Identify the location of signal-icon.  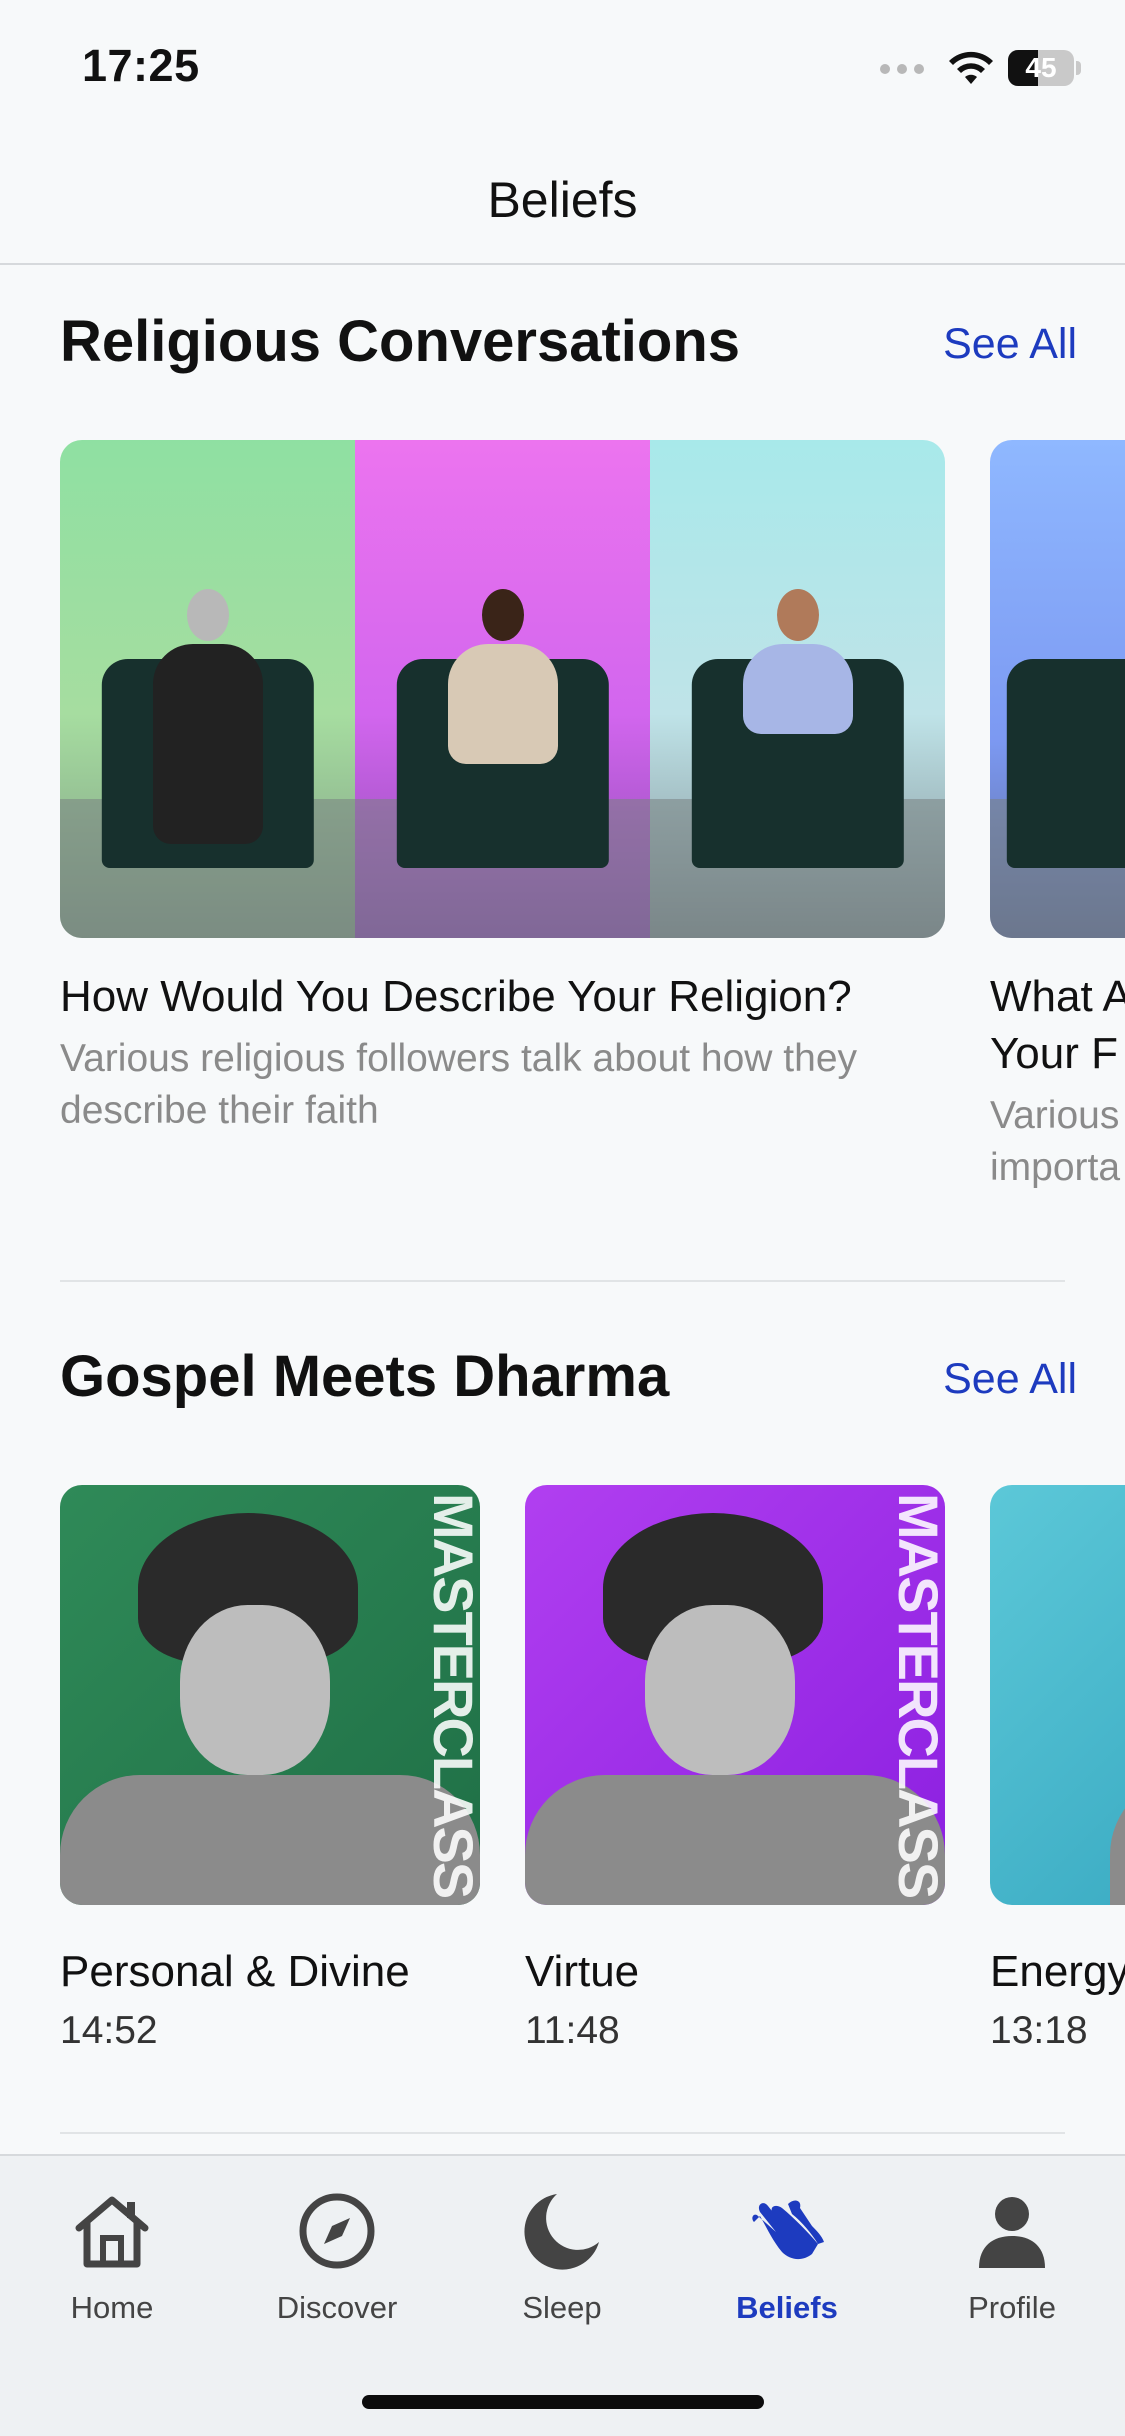
(902, 69).